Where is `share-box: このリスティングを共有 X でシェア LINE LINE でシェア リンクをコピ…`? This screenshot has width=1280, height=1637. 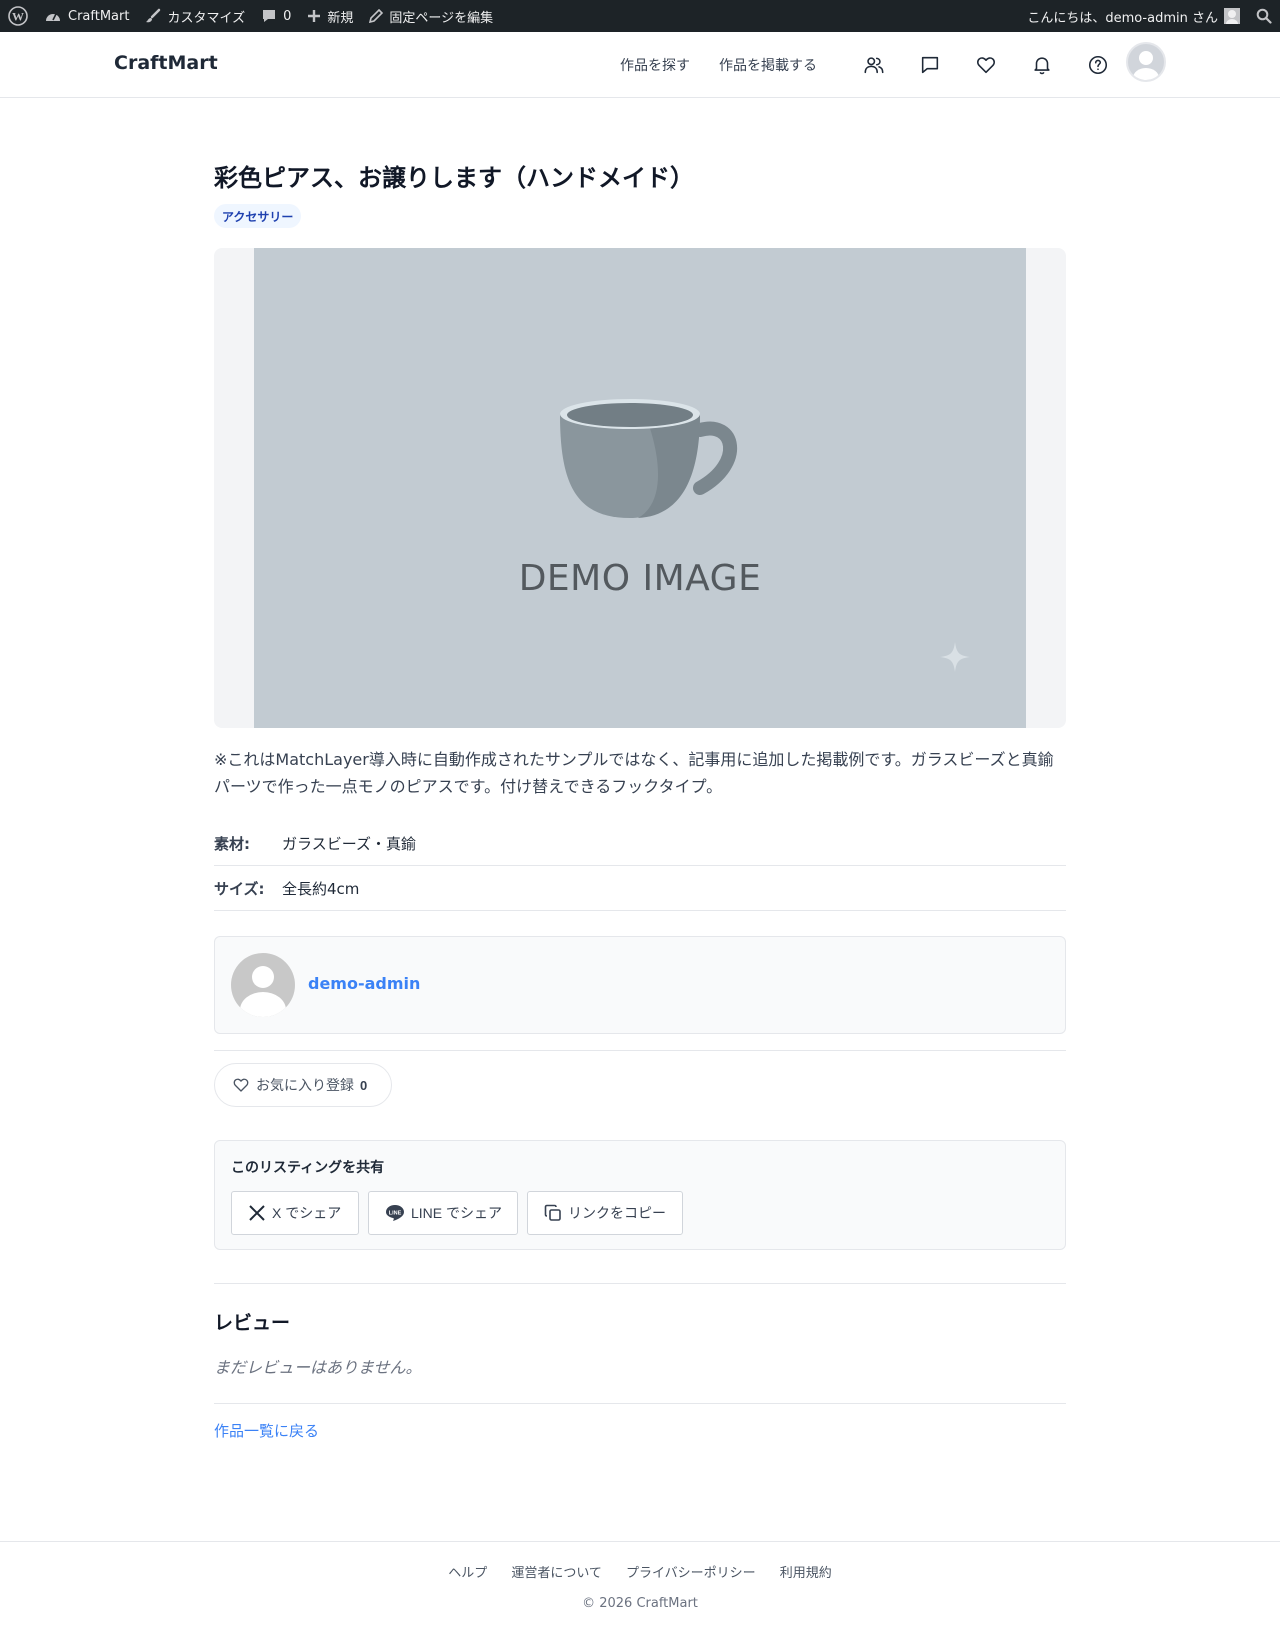
share-box: このリスティングを共有 X でシェア LINE LINE でシェア リンクをコピ… is located at coordinates (640, 1195).